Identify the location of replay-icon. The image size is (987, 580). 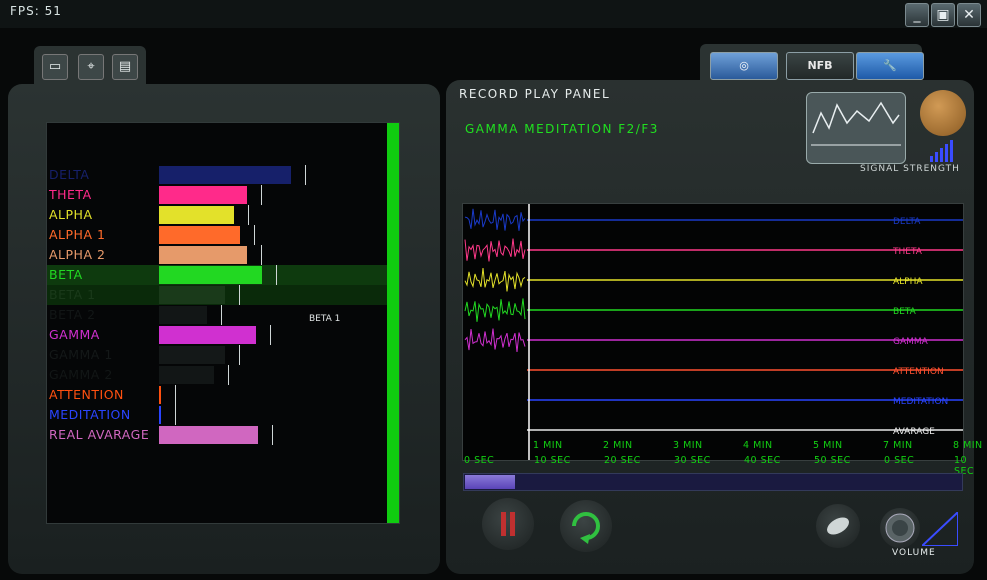
(586, 528).